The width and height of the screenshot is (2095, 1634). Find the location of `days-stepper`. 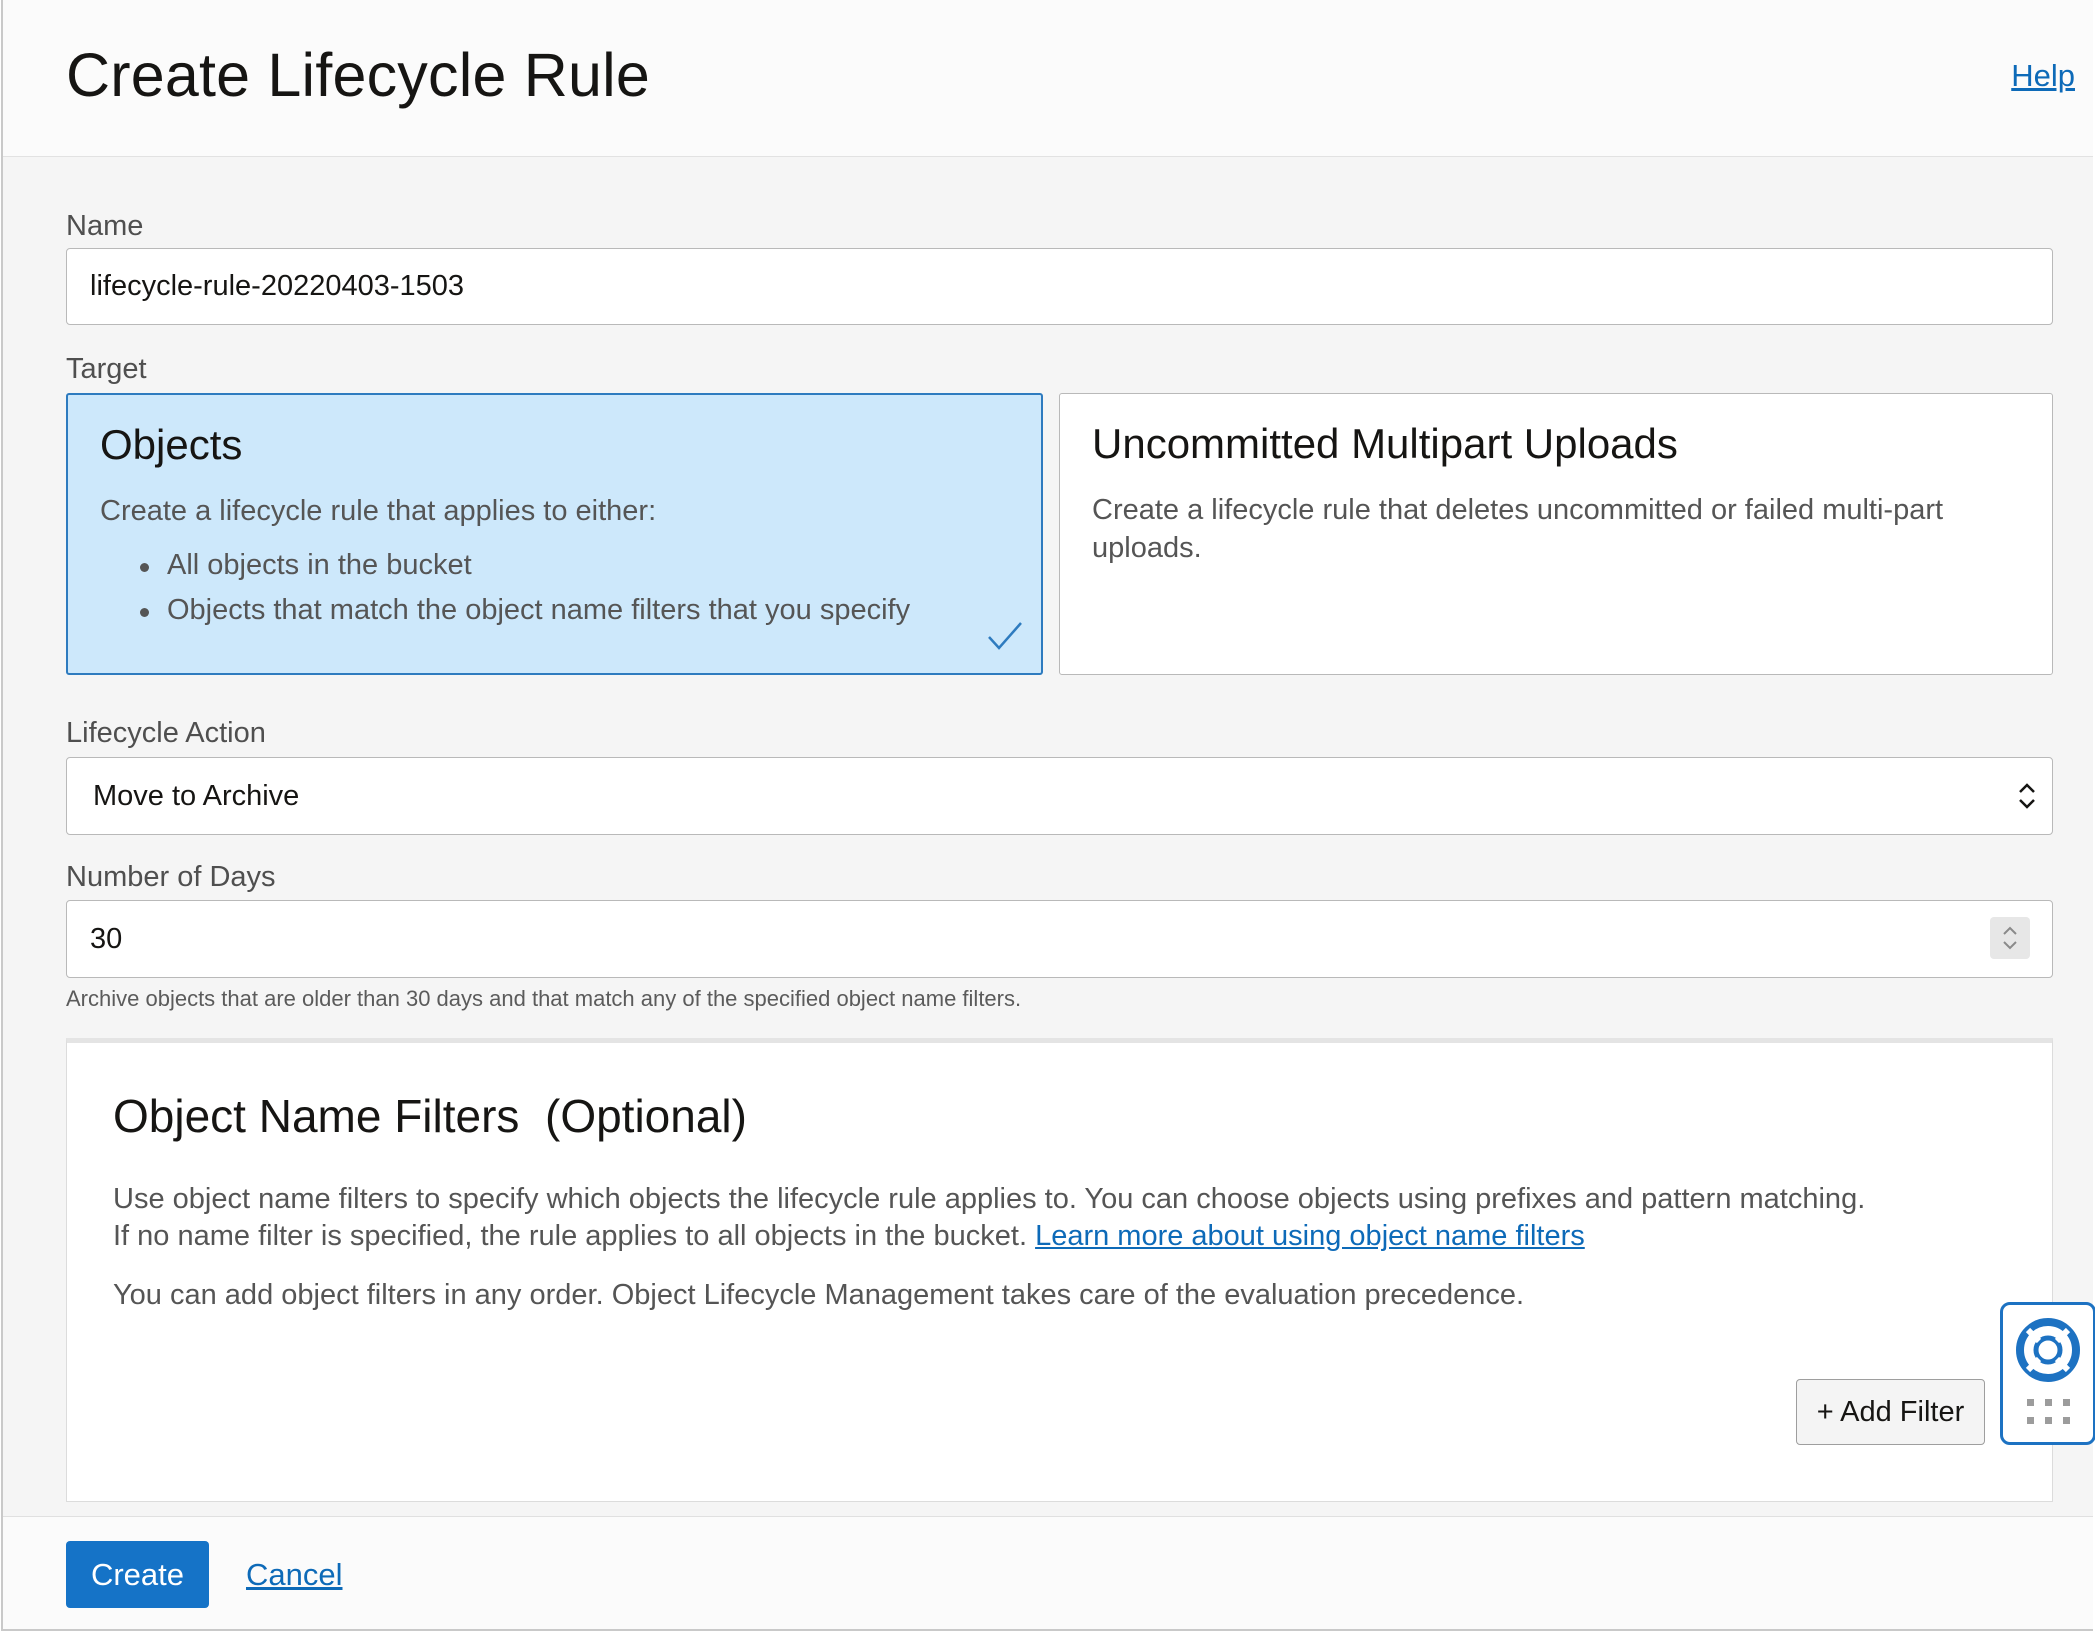

days-stepper is located at coordinates (2010, 938).